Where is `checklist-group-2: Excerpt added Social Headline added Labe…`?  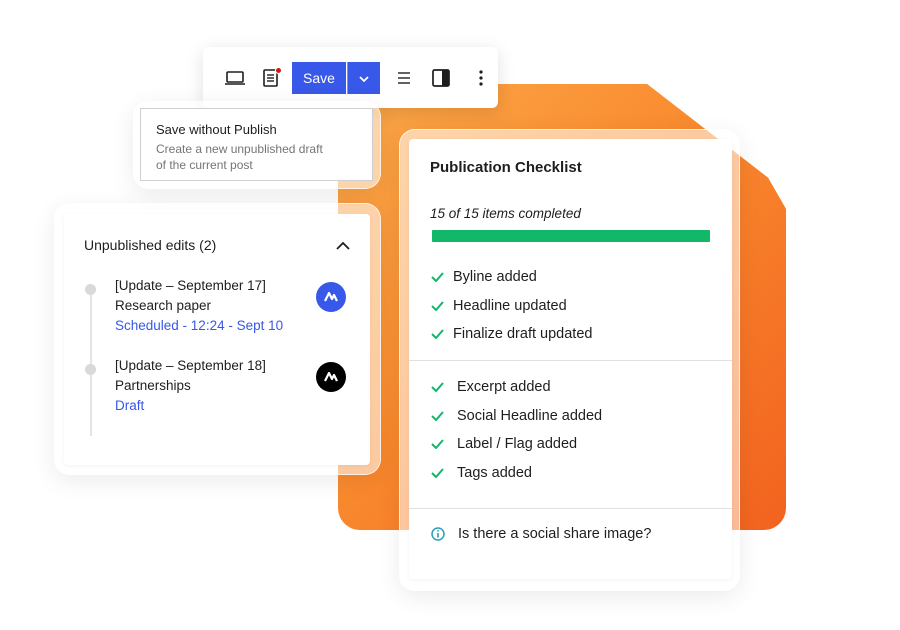
checklist-group-2: Excerpt added Social Headline added Labe… is located at coordinates (570, 430).